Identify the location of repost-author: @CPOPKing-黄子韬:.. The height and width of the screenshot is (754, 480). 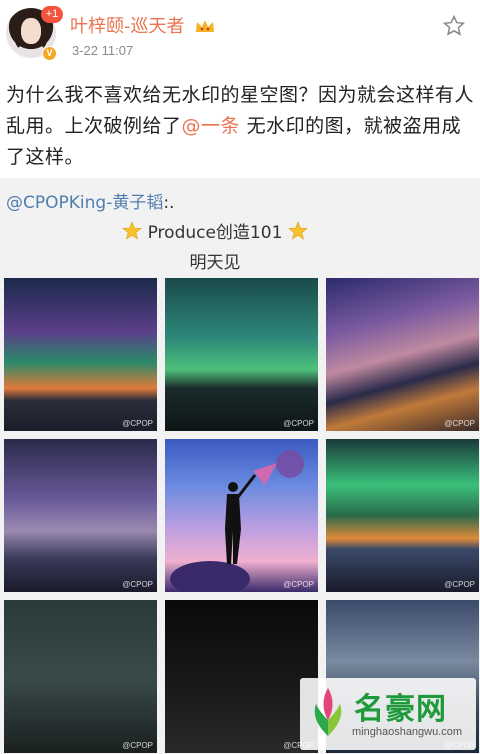
(90, 200).